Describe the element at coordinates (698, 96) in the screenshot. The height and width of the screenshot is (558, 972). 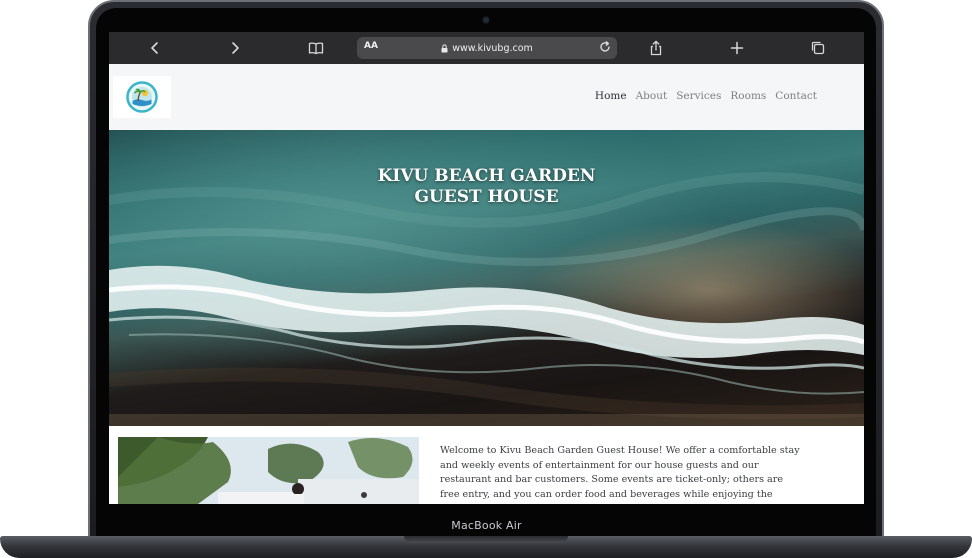
I see `nav-services: Services` at that location.